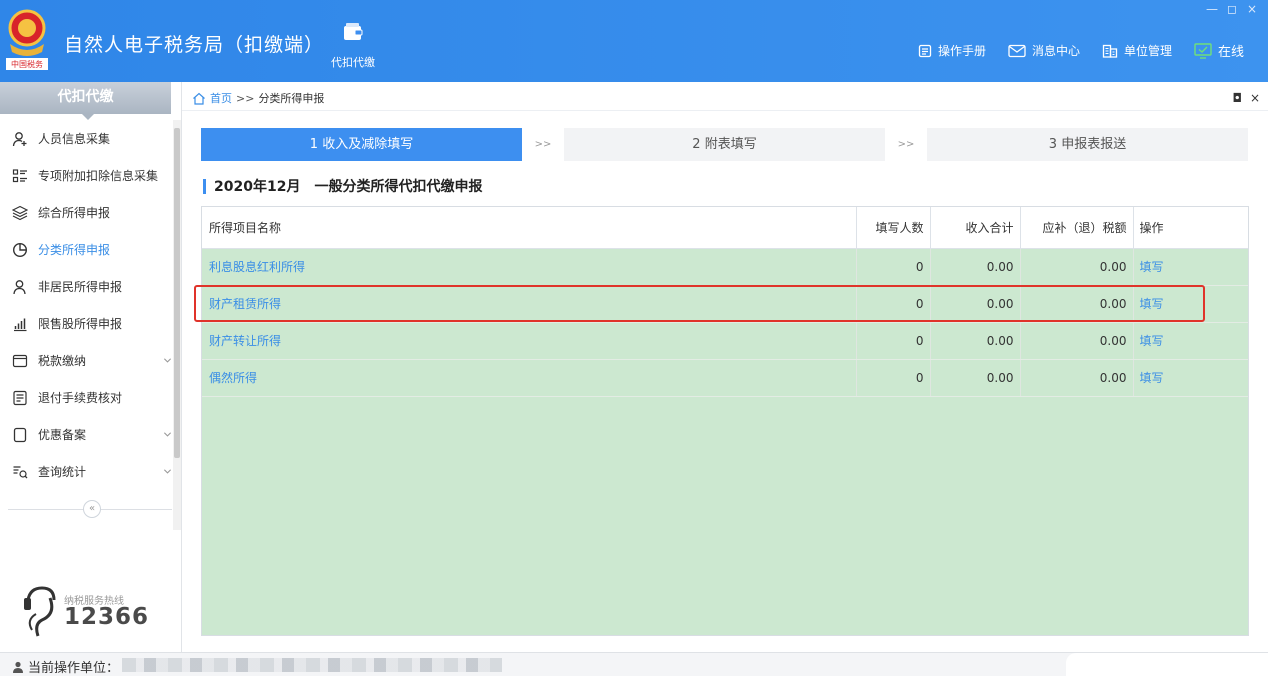 The width and height of the screenshot is (1268, 676). What do you see at coordinates (20, 434) in the screenshot?
I see `file-icon` at bounding box center [20, 434].